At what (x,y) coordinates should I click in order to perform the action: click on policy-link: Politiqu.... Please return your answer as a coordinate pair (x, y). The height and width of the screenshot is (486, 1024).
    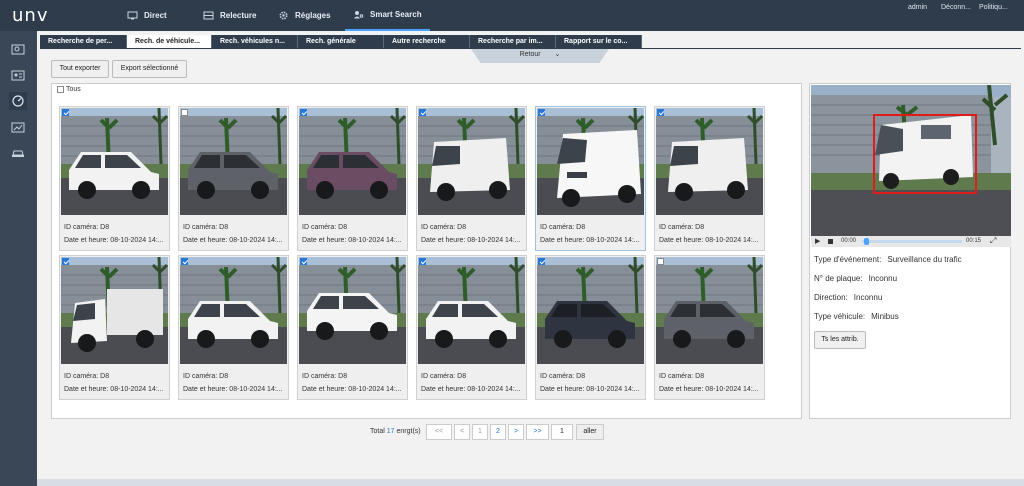
    Looking at the image, I should click on (993, 7).